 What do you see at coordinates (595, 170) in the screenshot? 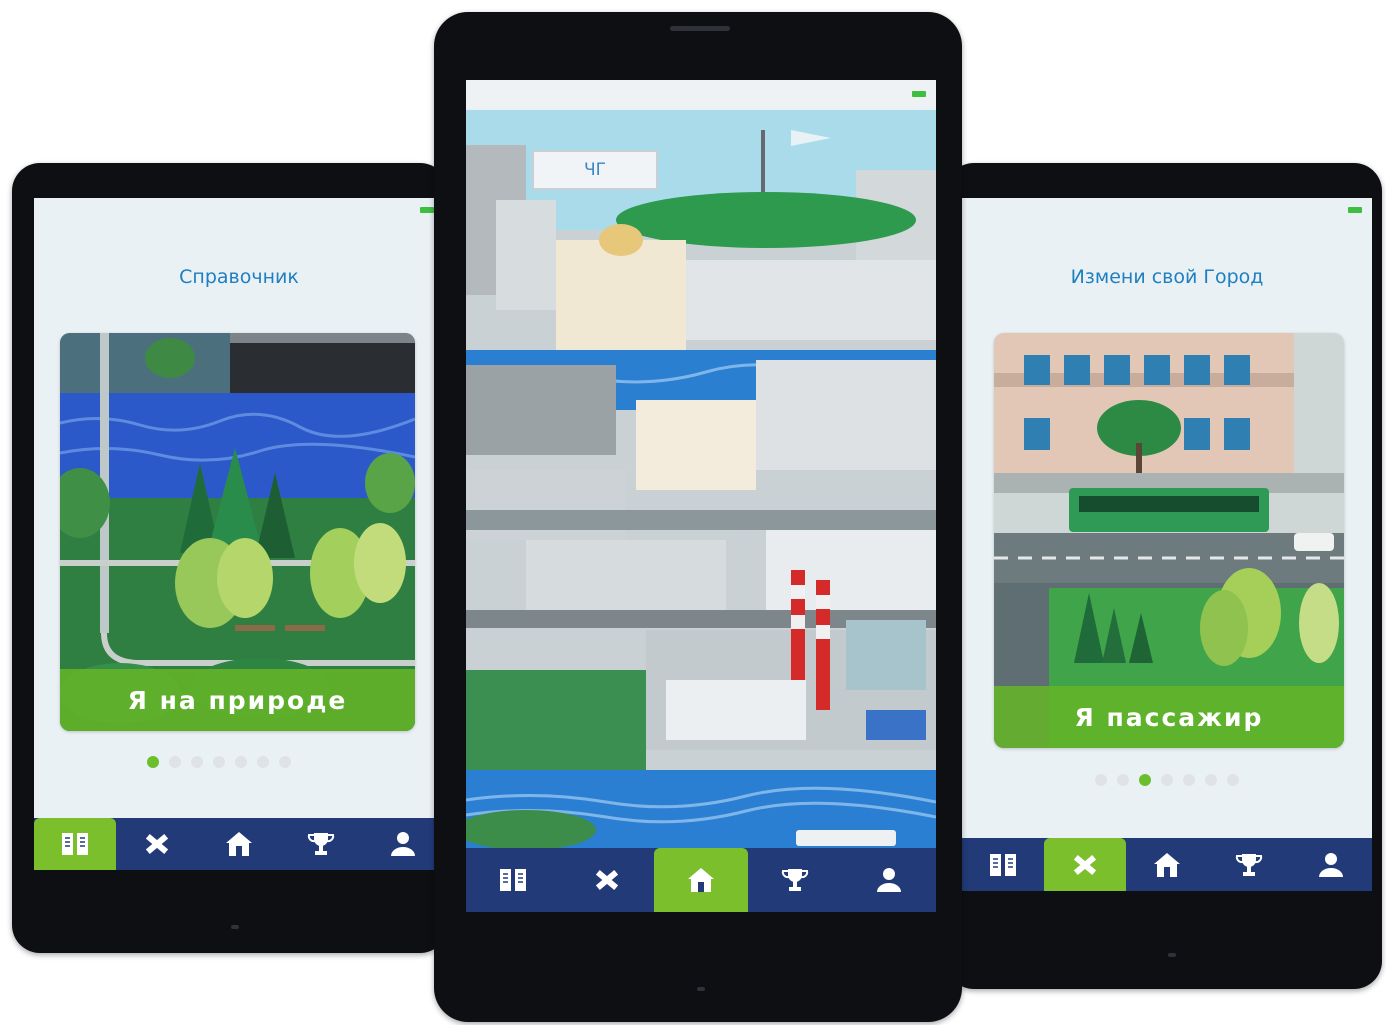
I see `city-sign: ЧГ` at bounding box center [595, 170].